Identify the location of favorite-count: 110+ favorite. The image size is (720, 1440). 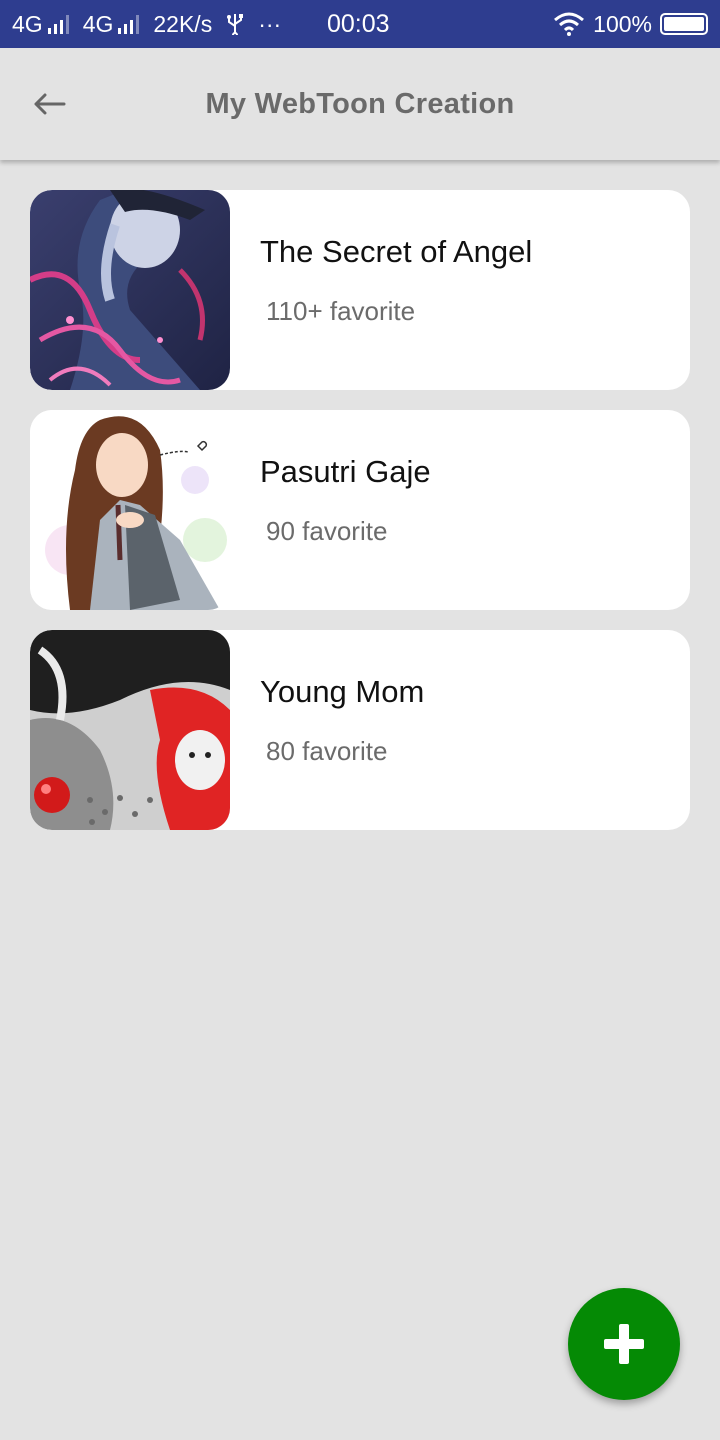
(341, 311).